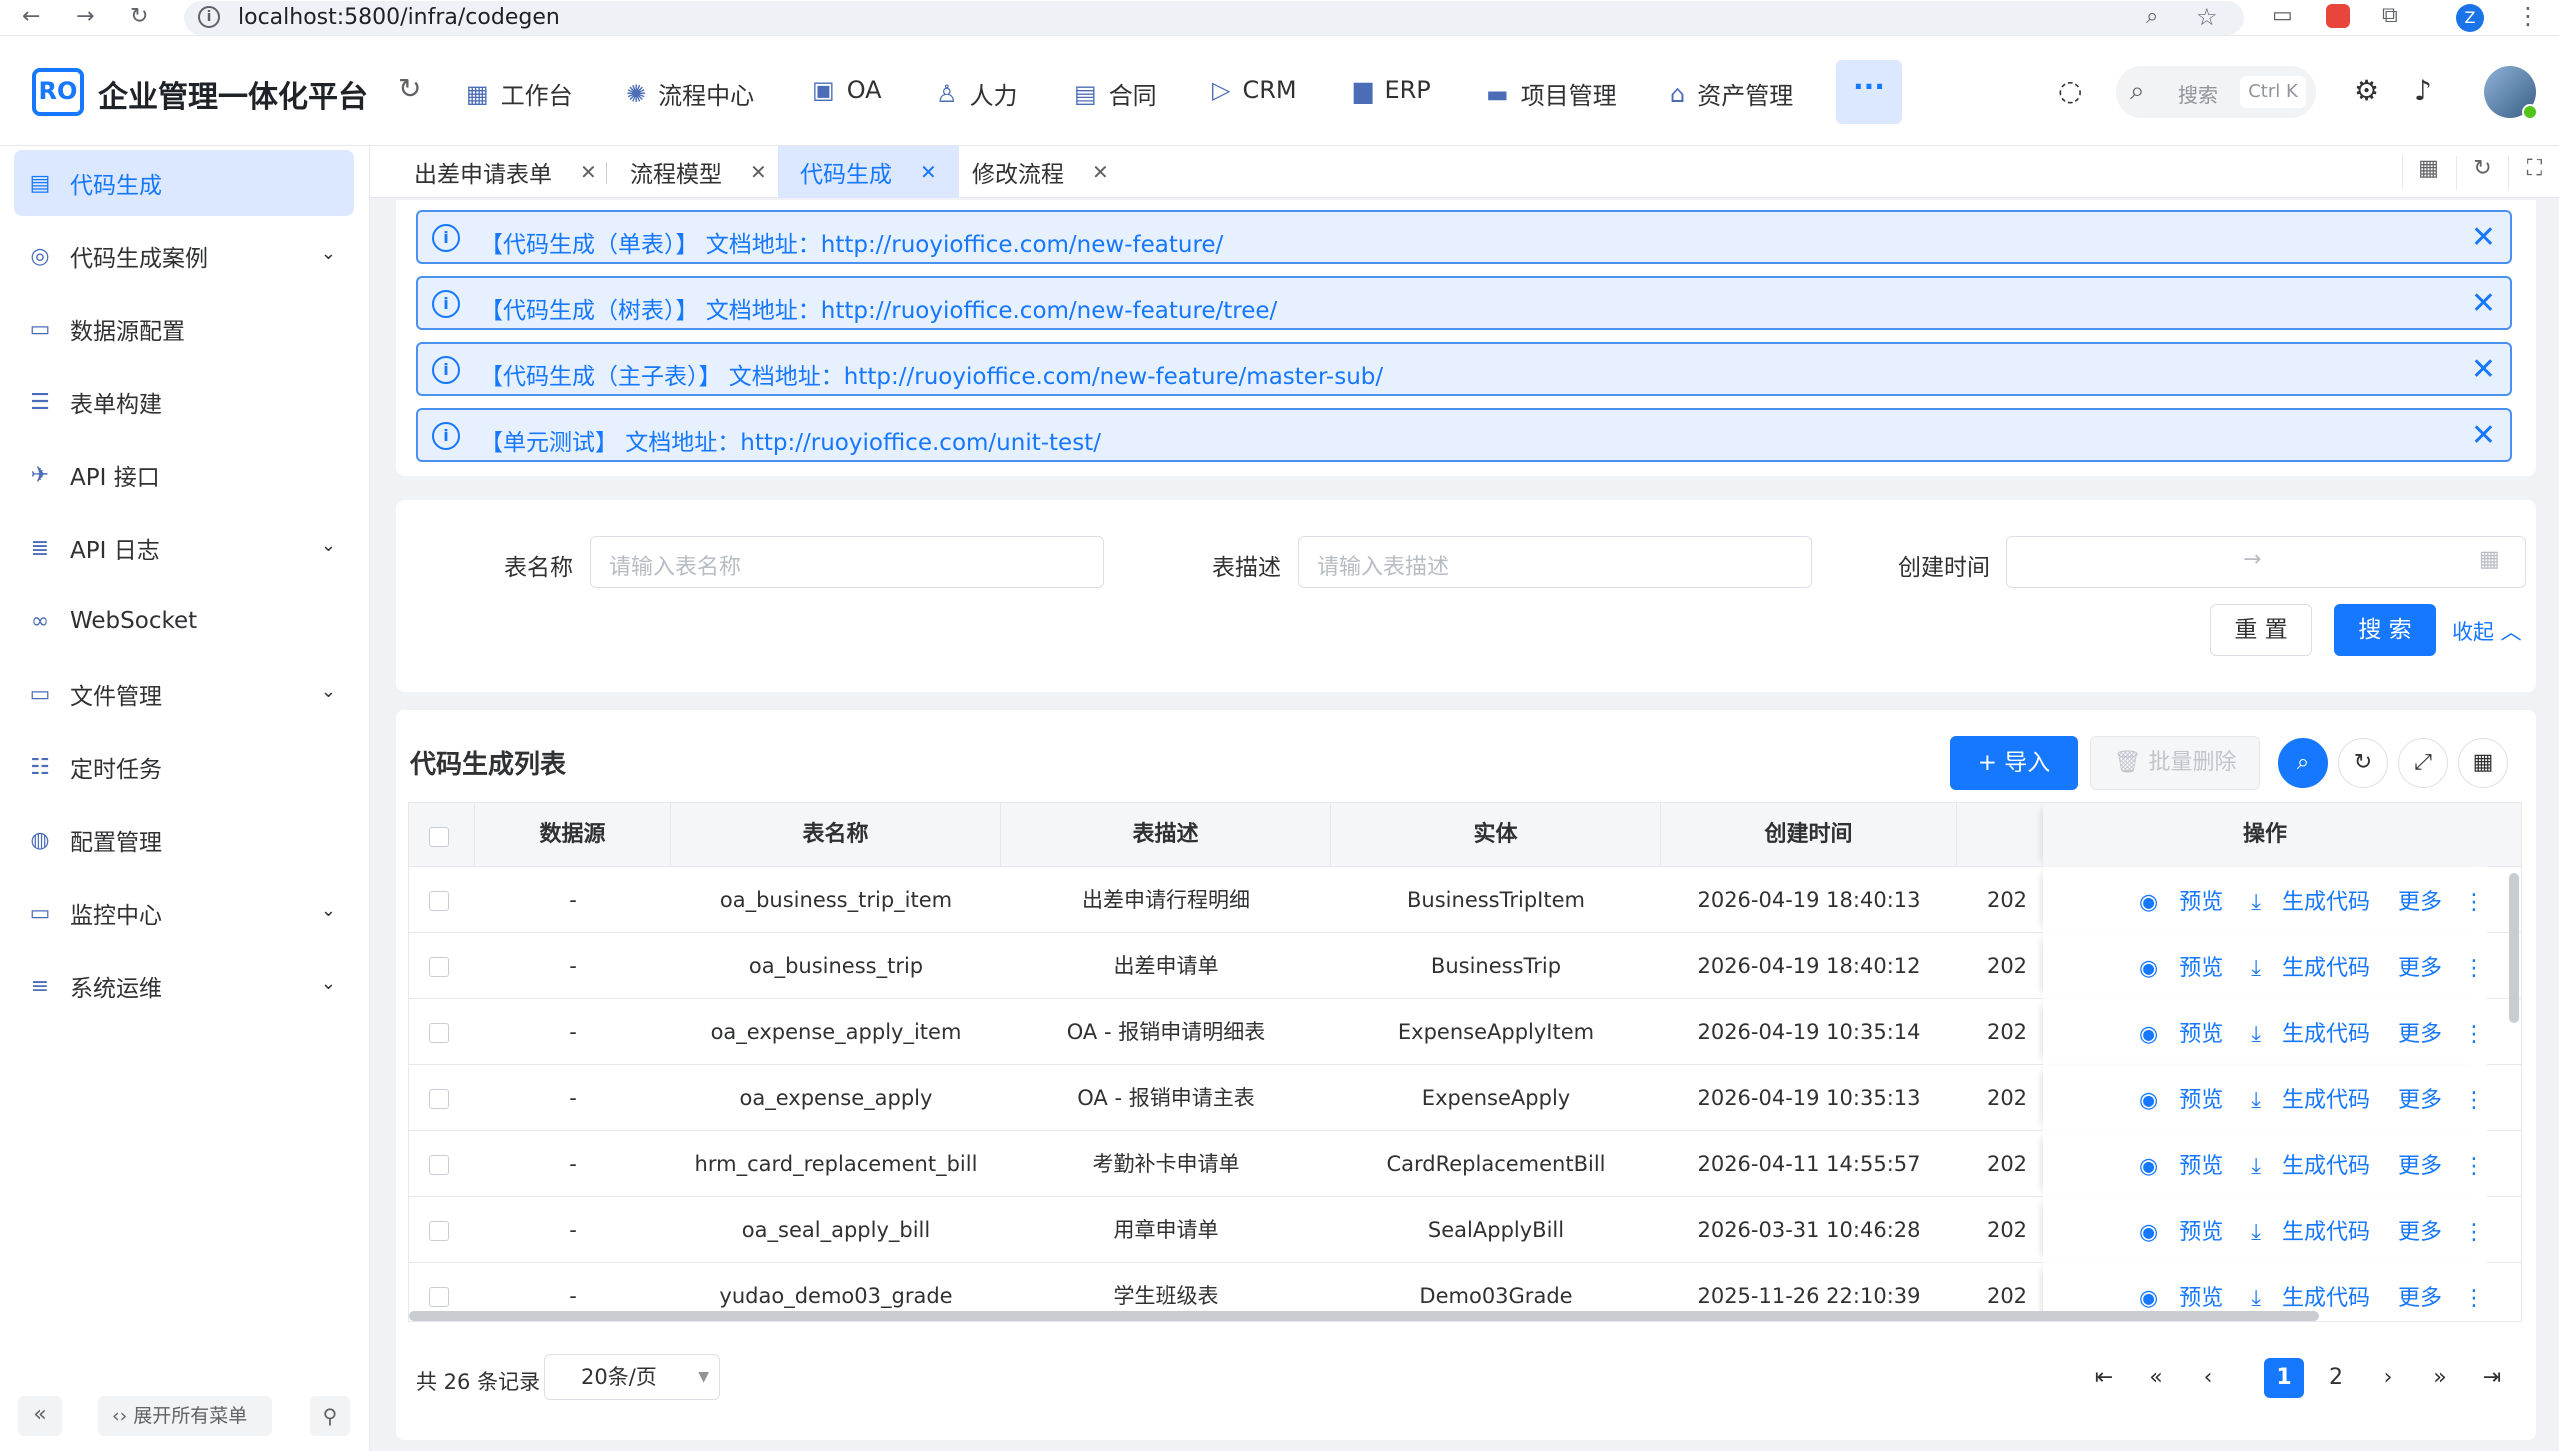 The height and width of the screenshot is (1451, 2559). I want to click on batch-delete-button: 🗑 批量删除, so click(2175, 763).